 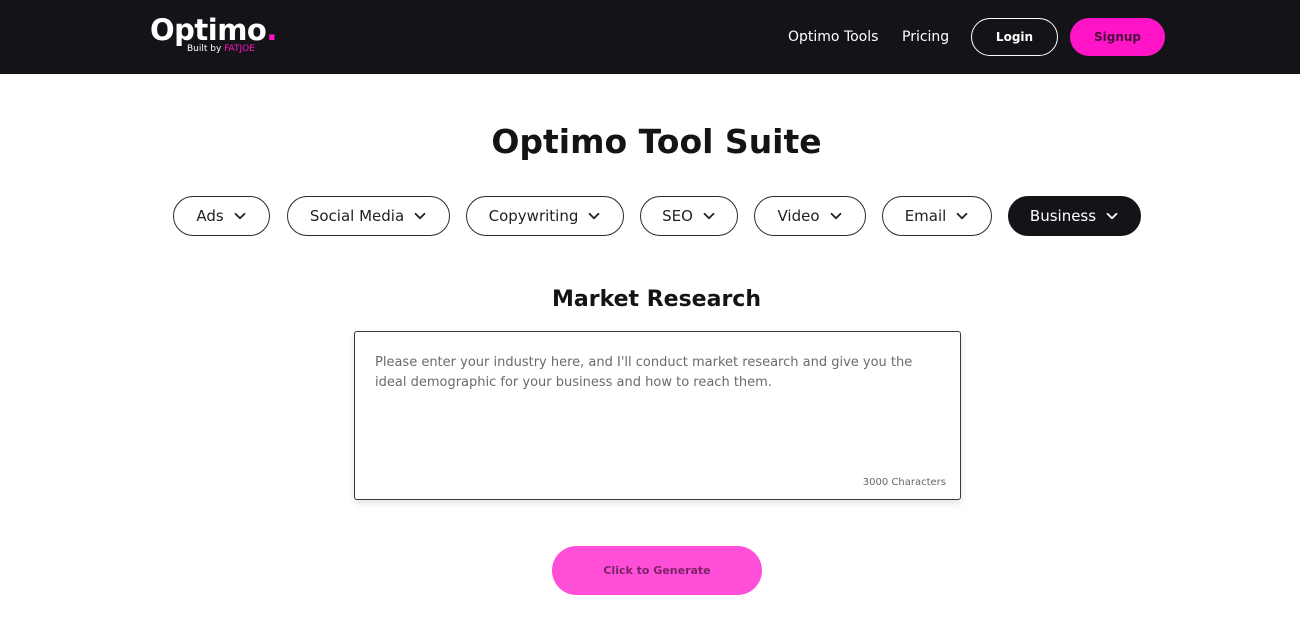 I want to click on category-video-dropdown: Video, so click(x=810, y=216).